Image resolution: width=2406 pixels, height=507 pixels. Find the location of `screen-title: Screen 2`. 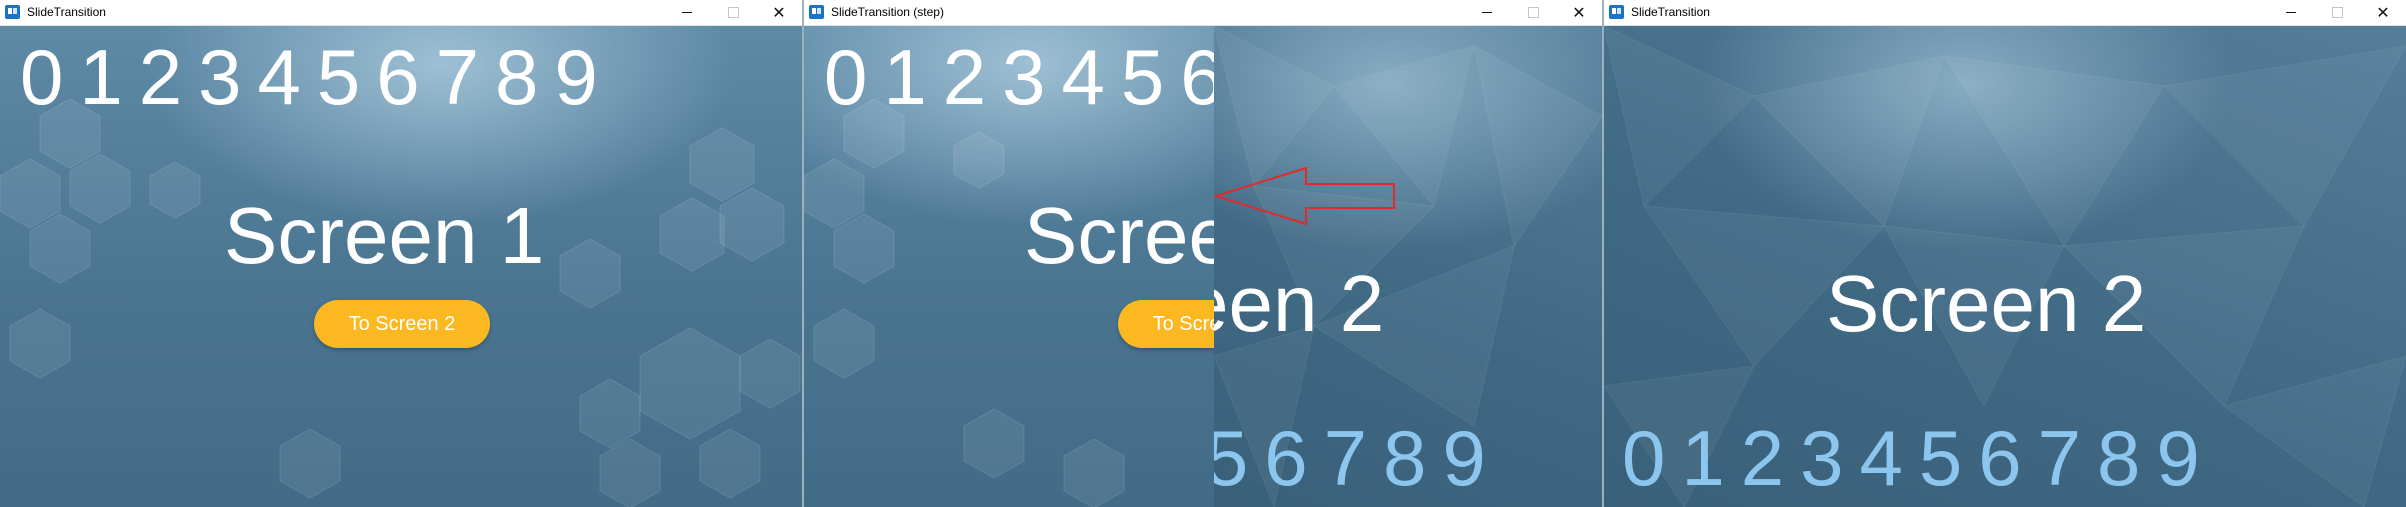

screen-title: Screen 2 is located at coordinates (1986, 303).